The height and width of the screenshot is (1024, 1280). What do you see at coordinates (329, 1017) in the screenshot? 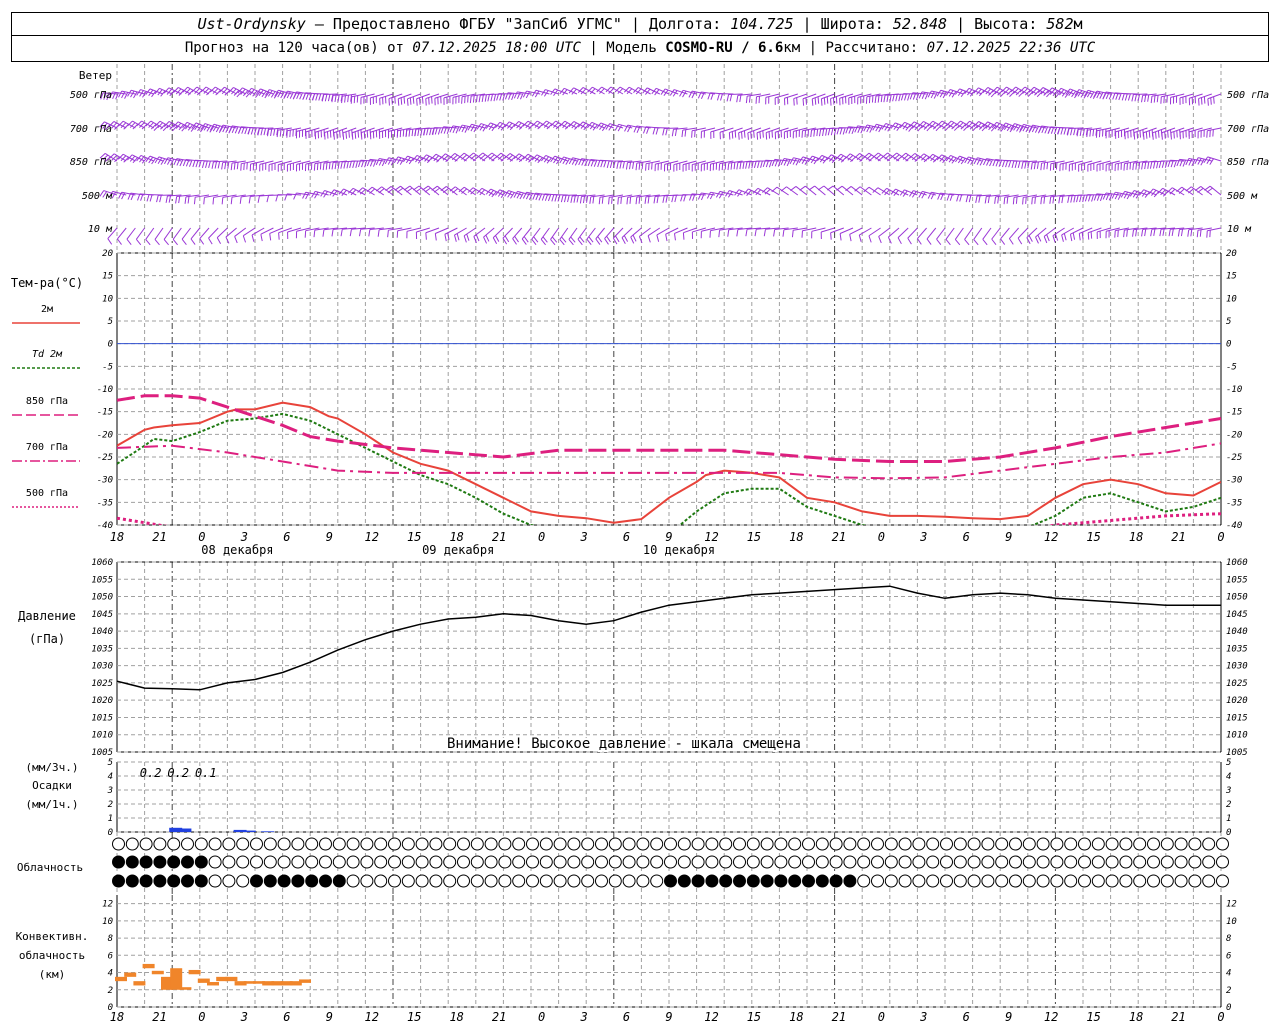
I see `x-tick-label: 9` at bounding box center [329, 1017].